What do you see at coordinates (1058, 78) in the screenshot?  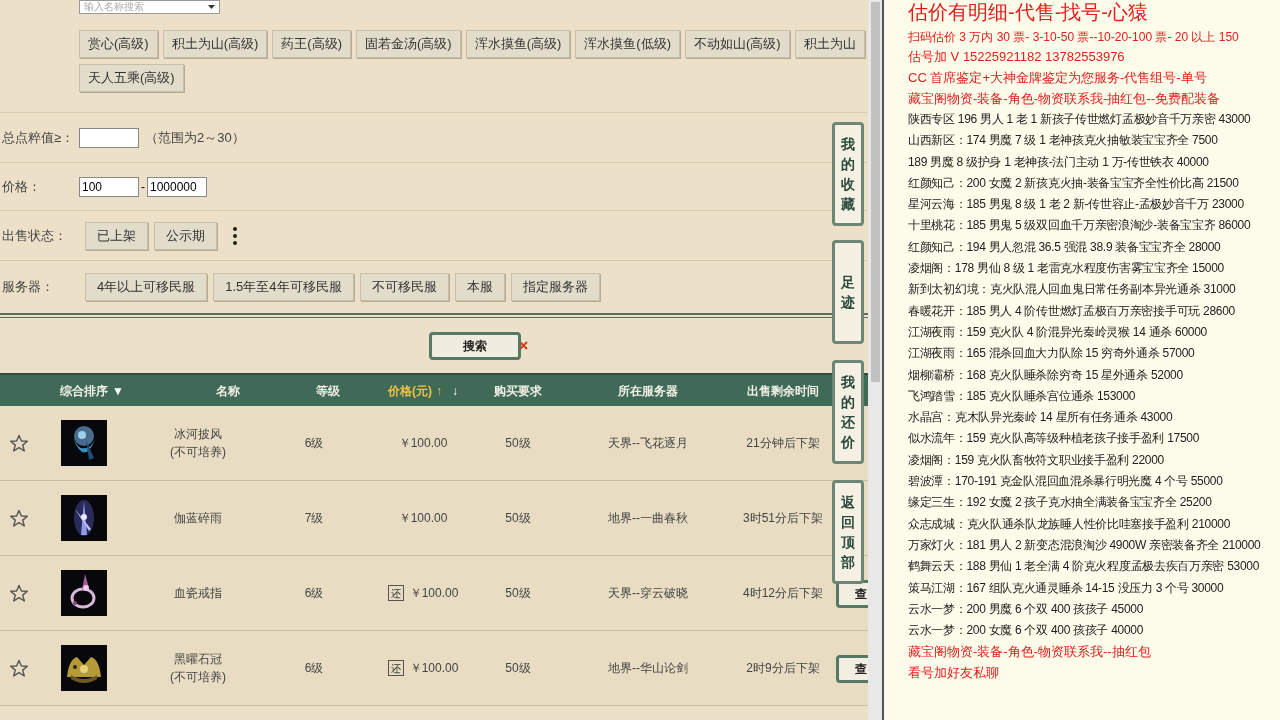 I see `text-line: CC 首席鉴定+大神金牌鉴定为您服务-代售组号-单号` at bounding box center [1058, 78].